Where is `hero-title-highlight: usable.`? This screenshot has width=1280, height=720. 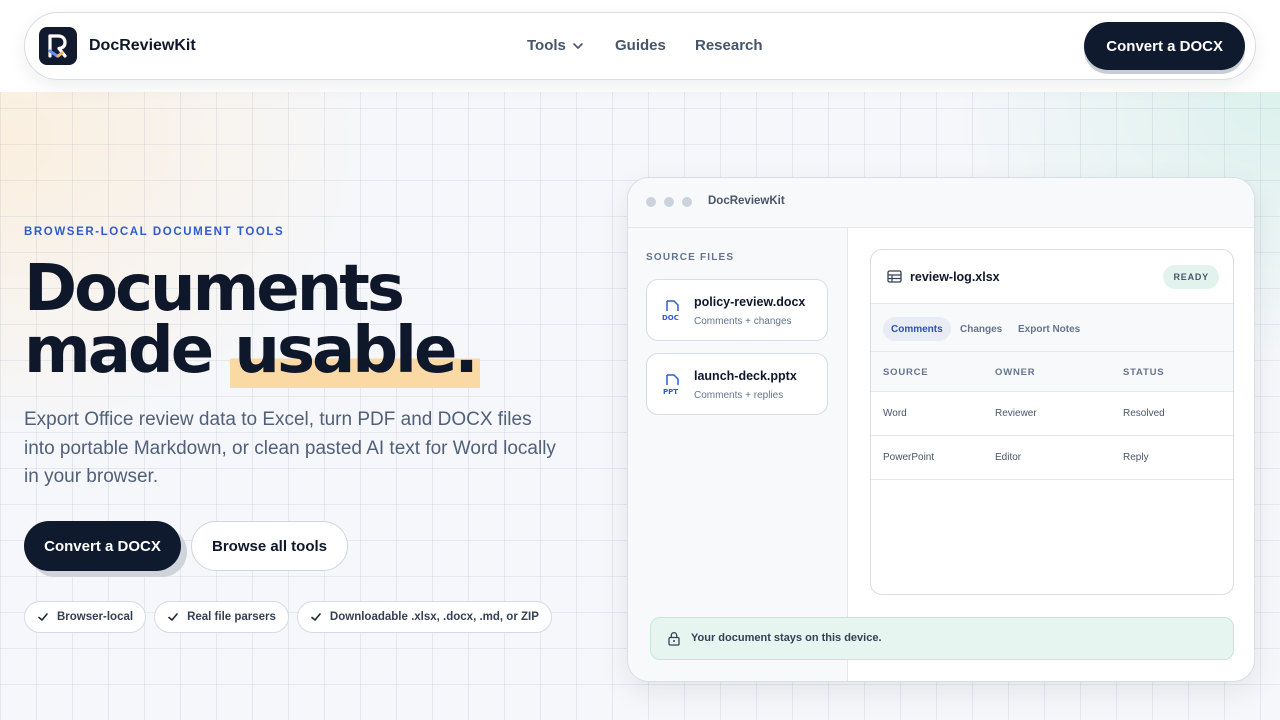 hero-title-highlight: usable. is located at coordinates (355, 351).